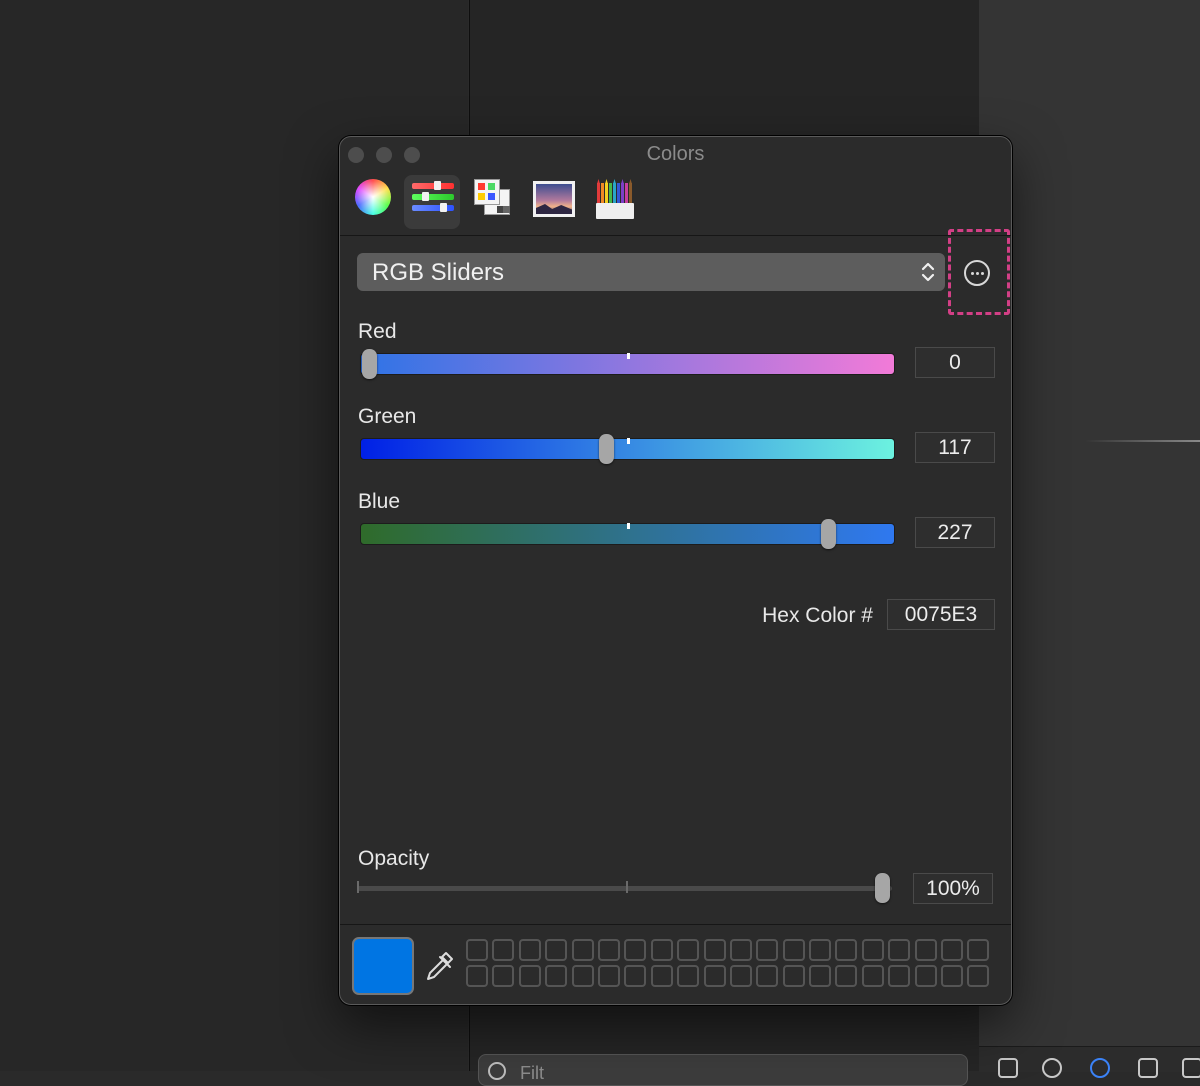 Image resolution: width=1200 pixels, height=1086 pixels. I want to click on window-title: Colors, so click(675, 154).